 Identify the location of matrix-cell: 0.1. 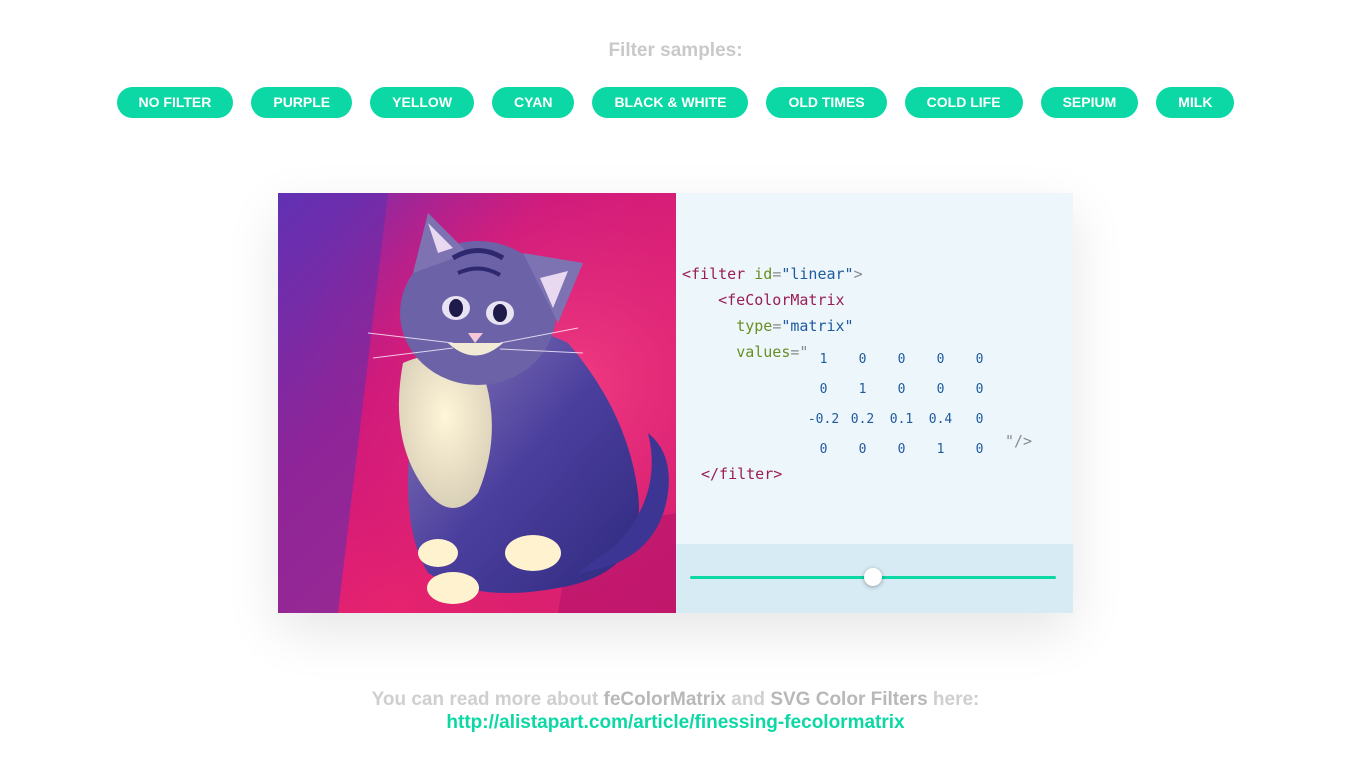
(901, 419).